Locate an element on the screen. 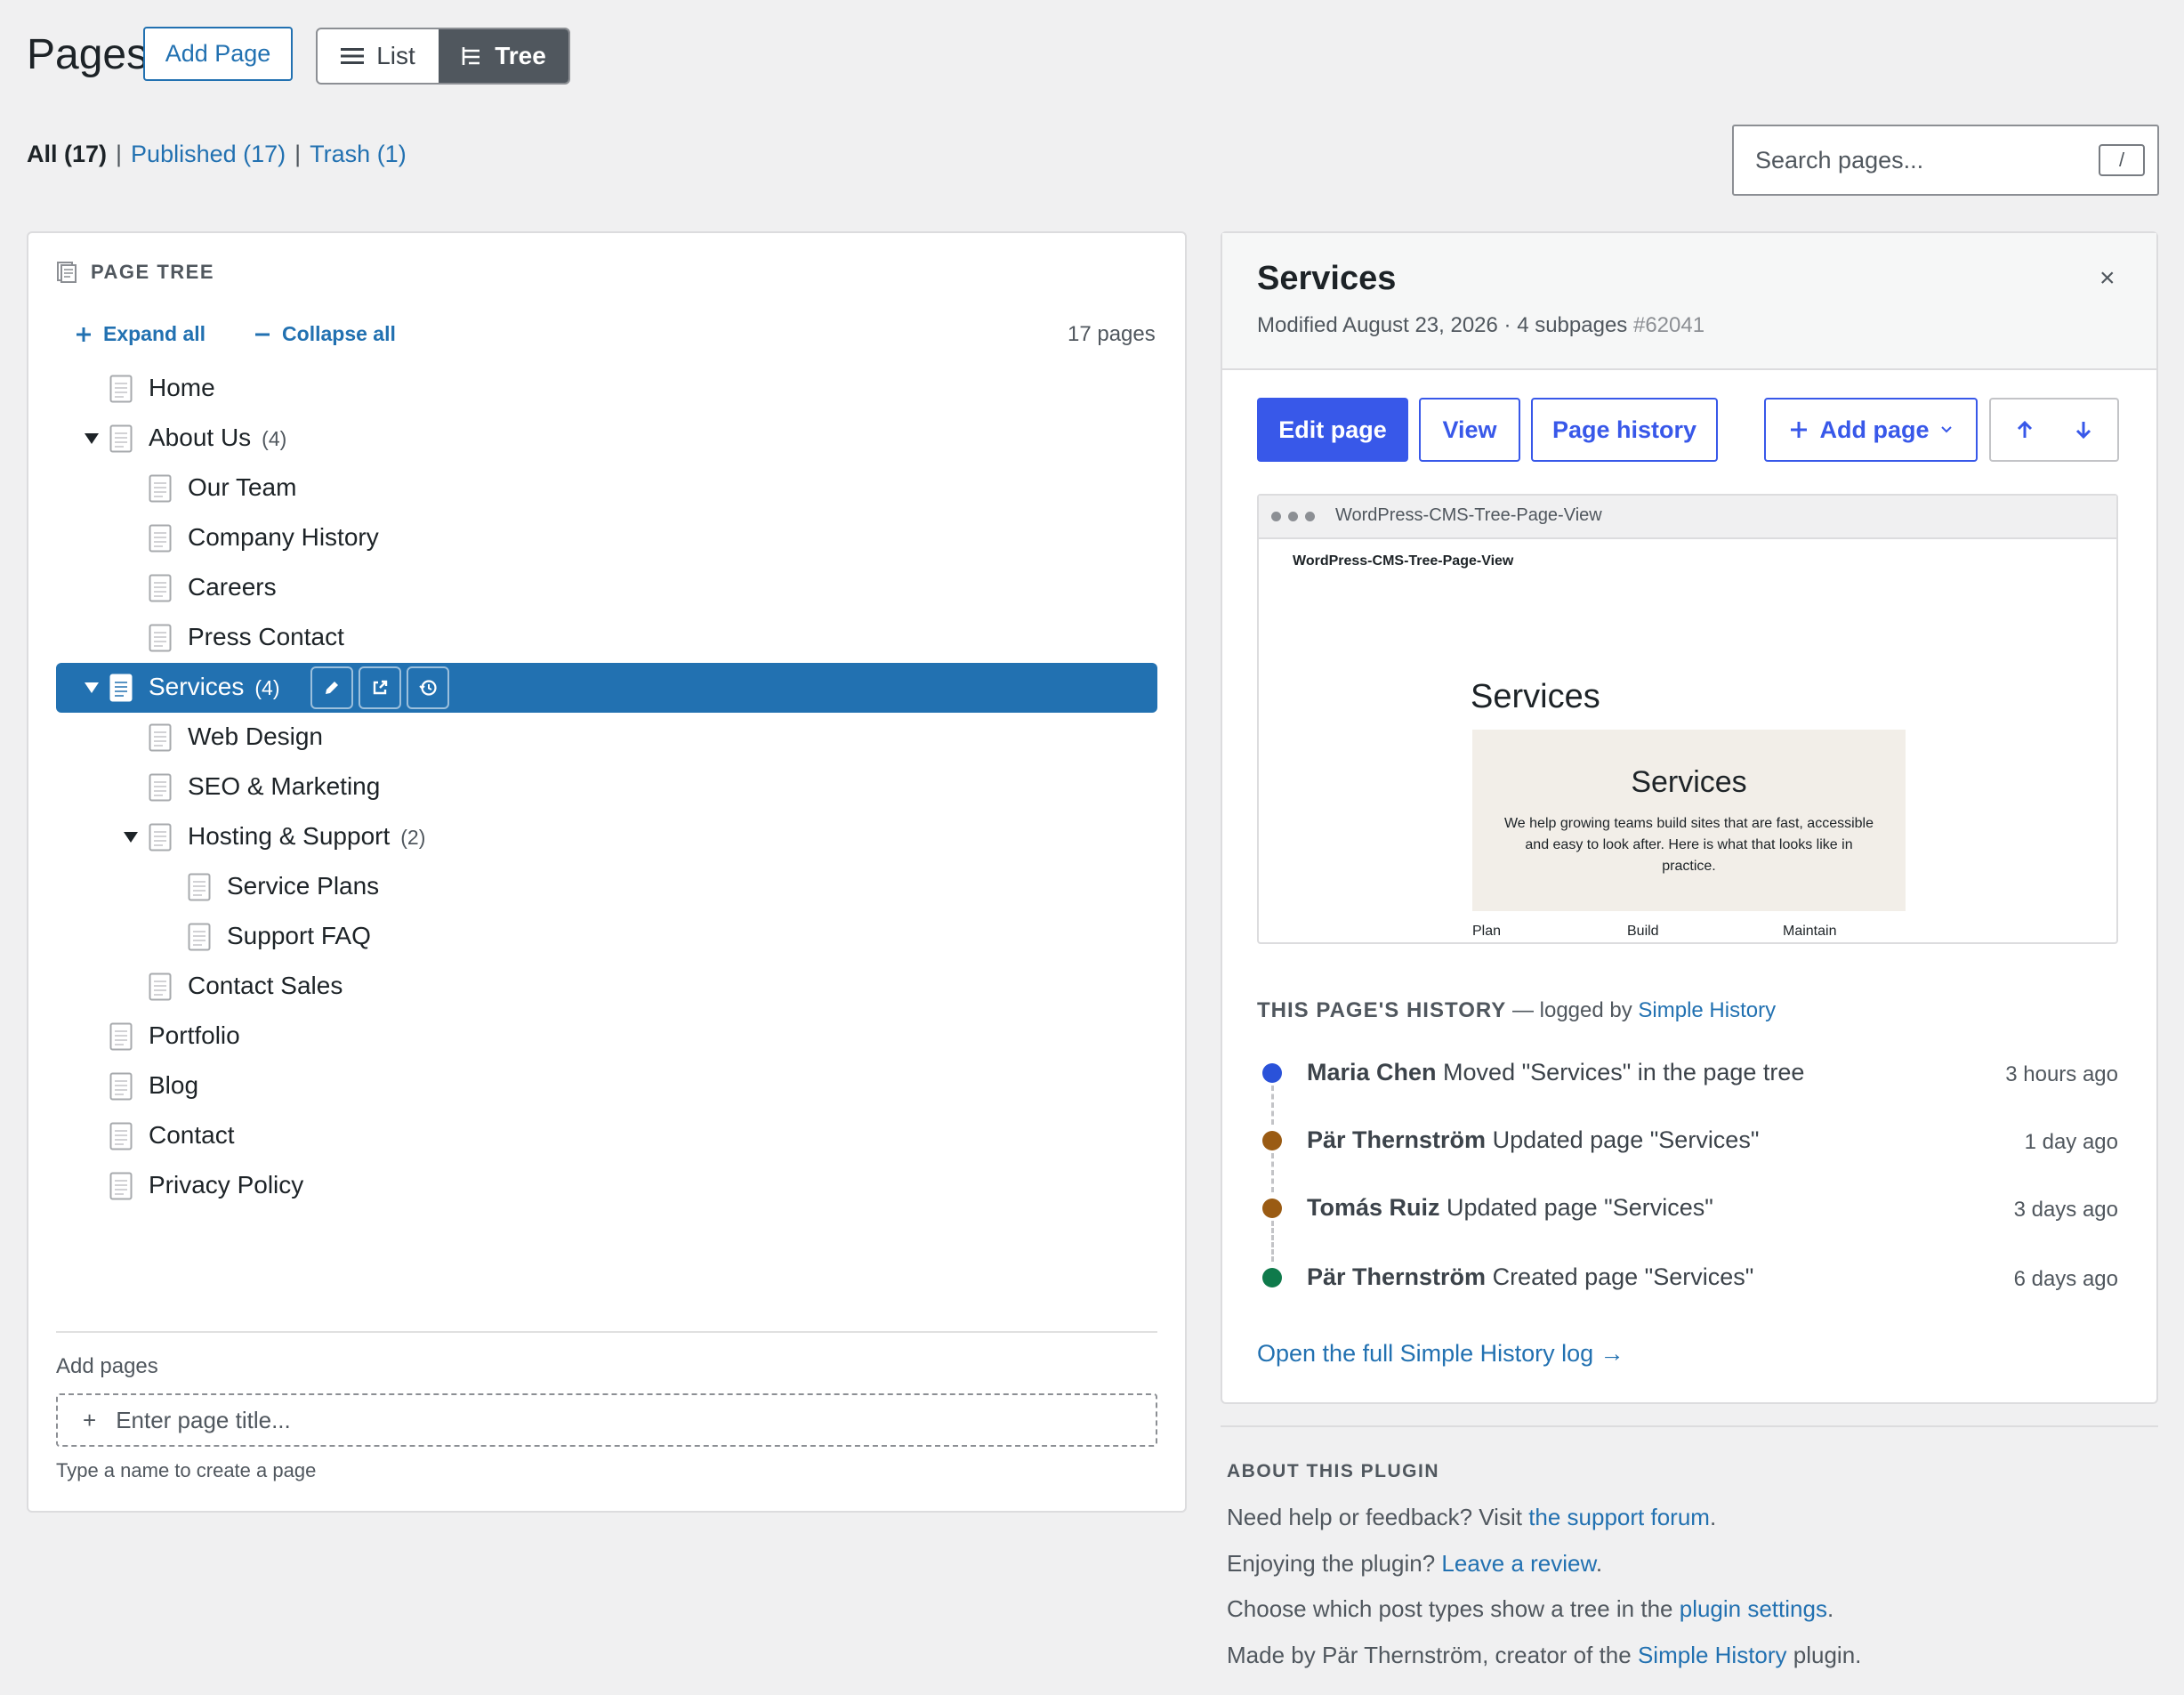 The image size is (2184, 1695). tree-row-label: Web Design is located at coordinates (255, 736).